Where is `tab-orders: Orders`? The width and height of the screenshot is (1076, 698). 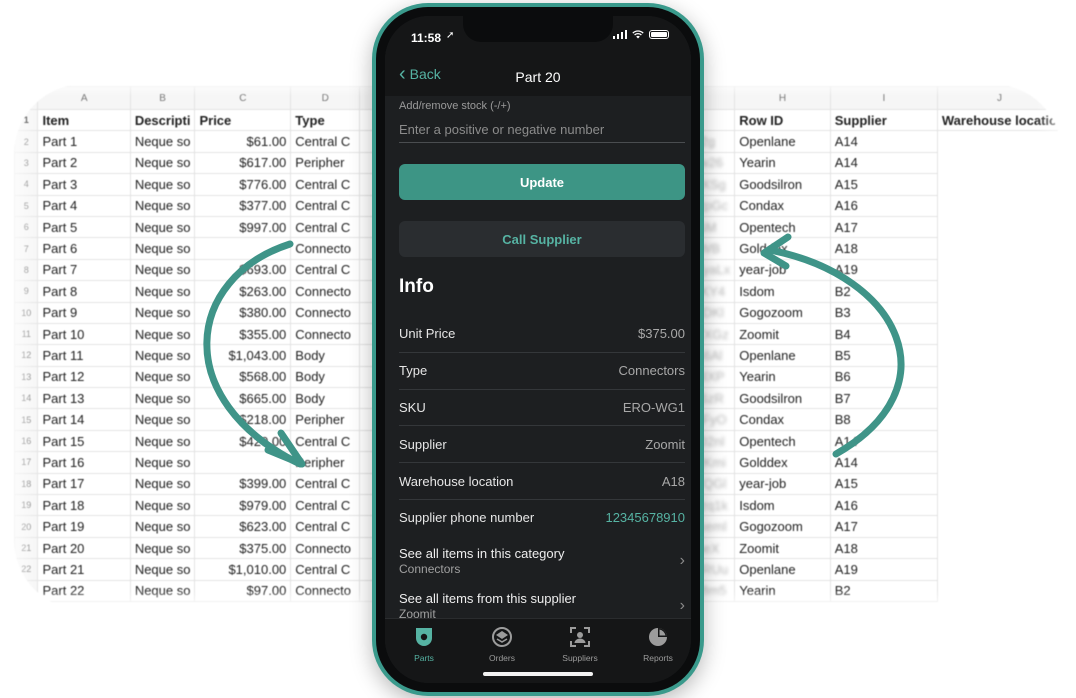 tab-orders: Orders is located at coordinates (502, 644).